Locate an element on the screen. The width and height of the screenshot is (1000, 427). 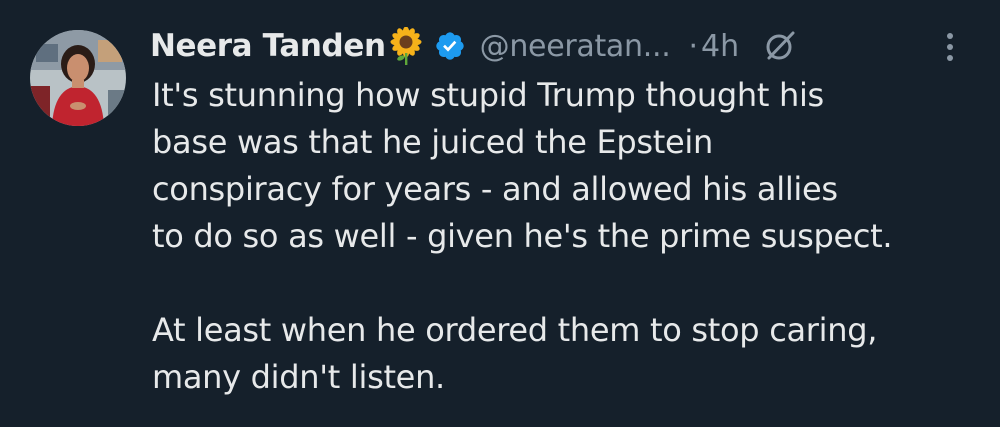
tweet-time: 4h is located at coordinates (720, 46).